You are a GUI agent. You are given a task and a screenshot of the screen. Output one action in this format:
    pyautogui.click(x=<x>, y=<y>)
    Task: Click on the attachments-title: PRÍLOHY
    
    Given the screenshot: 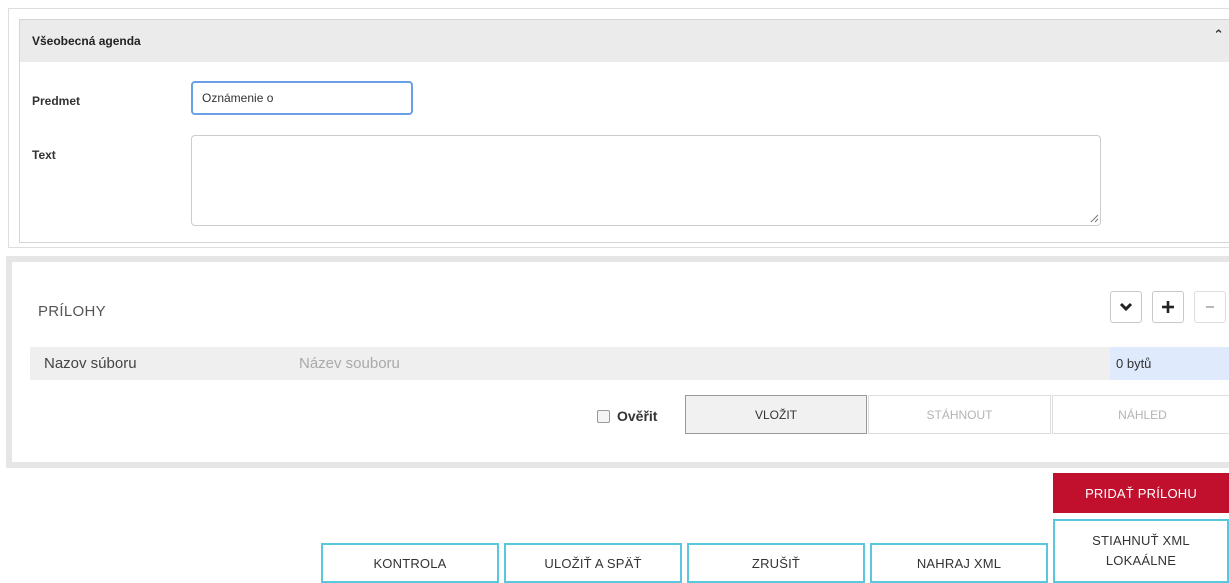 What is the action you would take?
    pyautogui.click(x=72, y=311)
    